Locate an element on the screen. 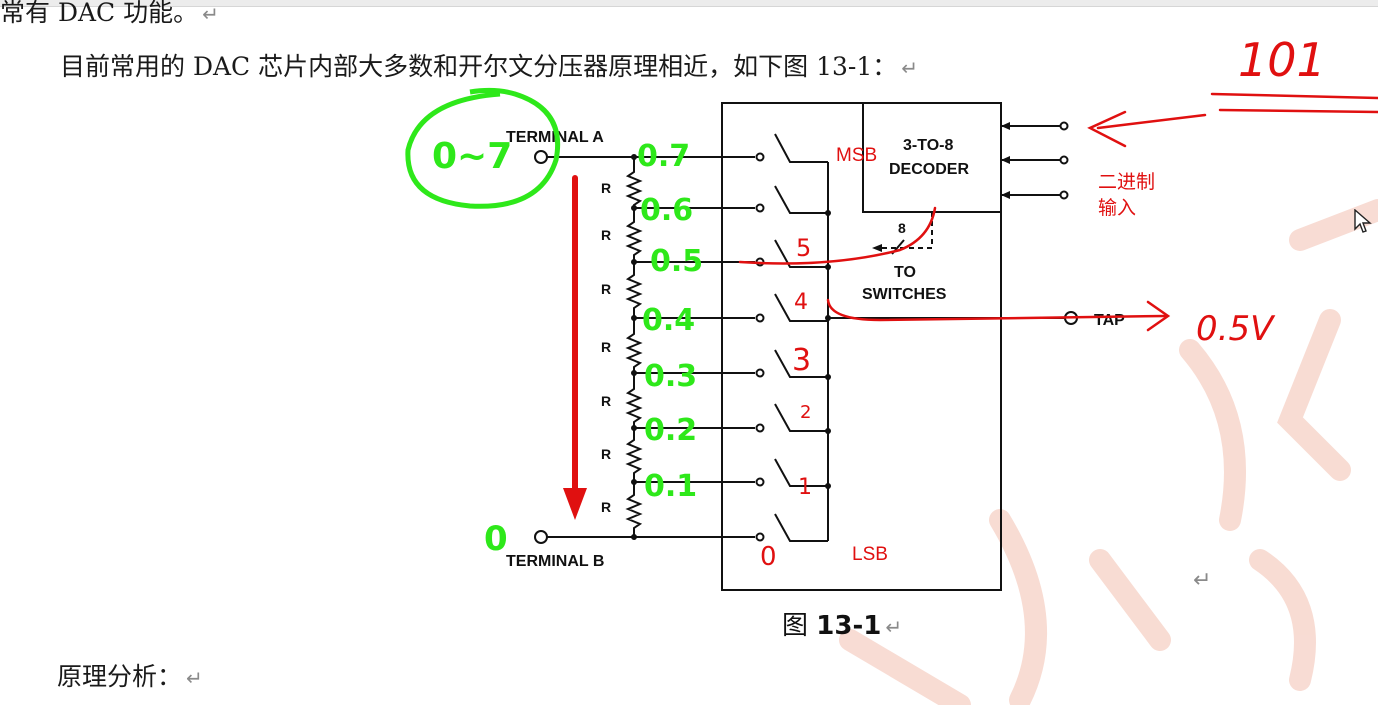  binary-input-label-2: 输入 is located at coordinates (1117, 208).